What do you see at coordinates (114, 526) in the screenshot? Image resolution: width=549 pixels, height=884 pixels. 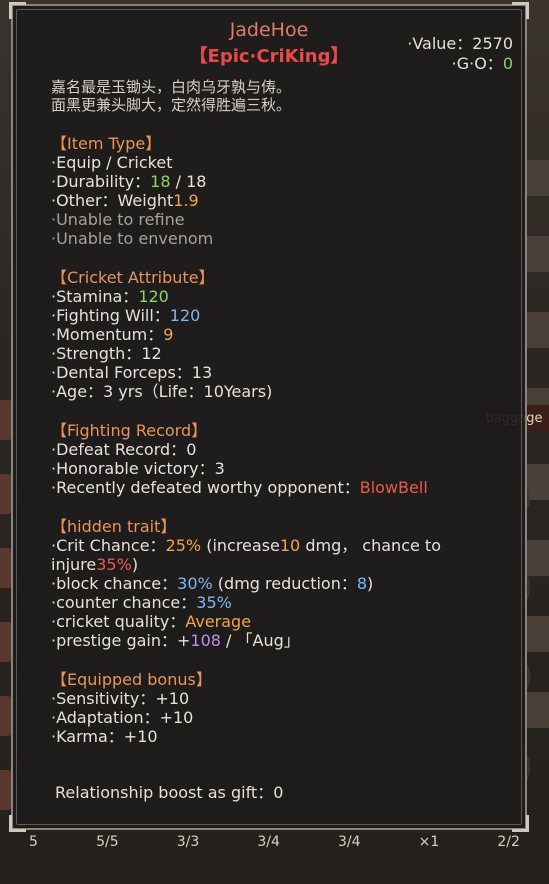 I see `section-header: 【hidden trait】` at bounding box center [114, 526].